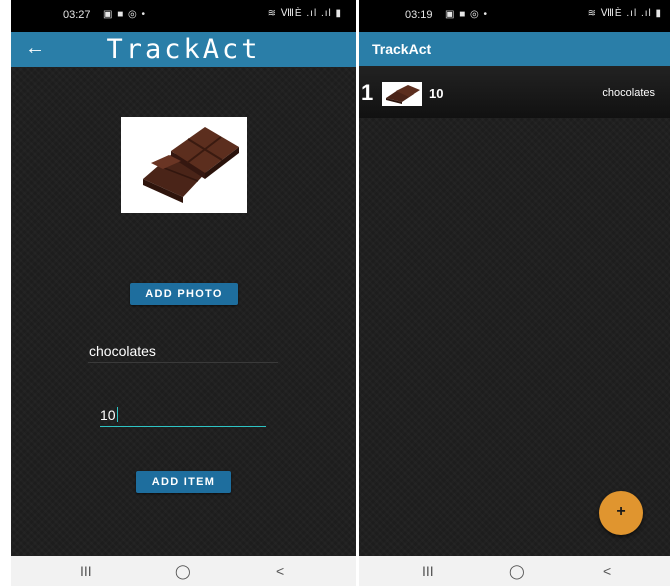  Describe the element at coordinates (621, 513) in the screenshot. I see `add-item-fab: +` at that location.